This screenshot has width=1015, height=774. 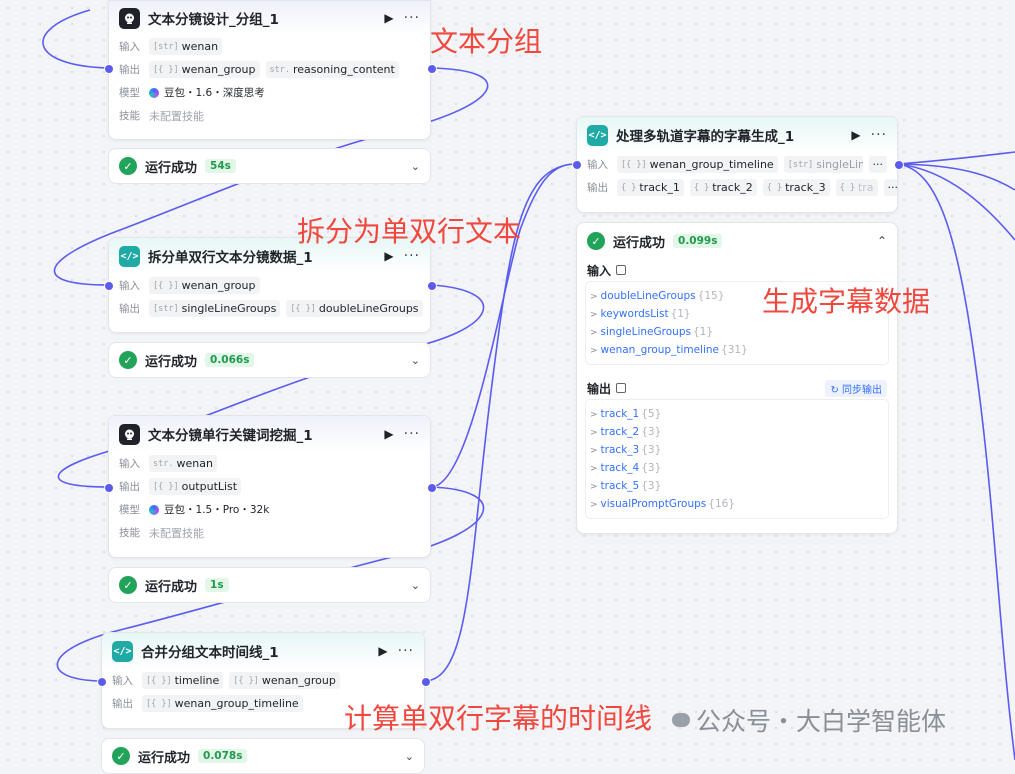 What do you see at coordinates (737, 432) in the screenshot?
I see `list-item: > track_2 {3}` at bounding box center [737, 432].